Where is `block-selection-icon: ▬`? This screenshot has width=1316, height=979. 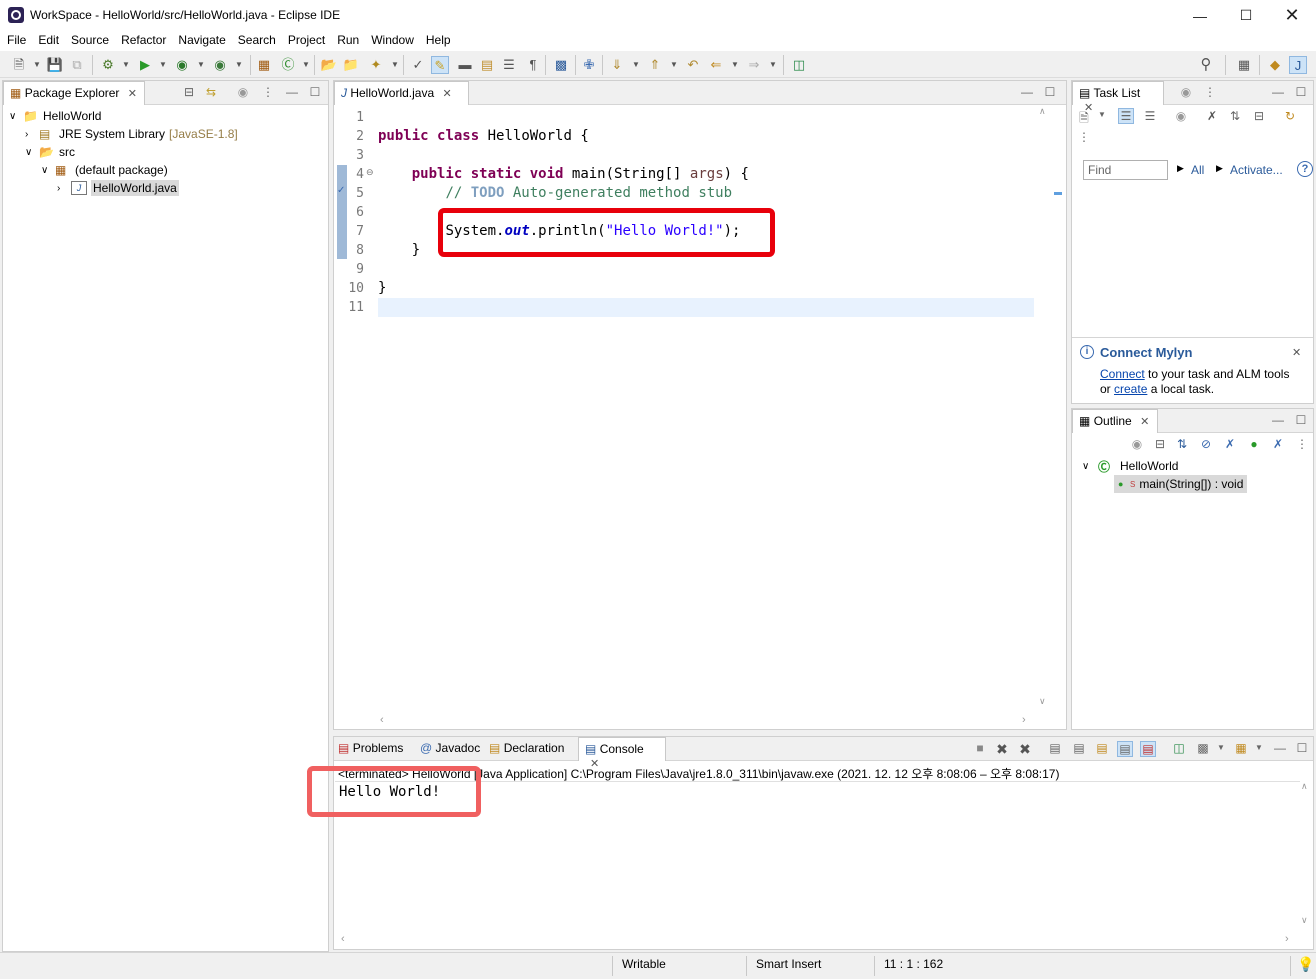 block-selection-icon: ▬ is located at coordinates (465, 65).